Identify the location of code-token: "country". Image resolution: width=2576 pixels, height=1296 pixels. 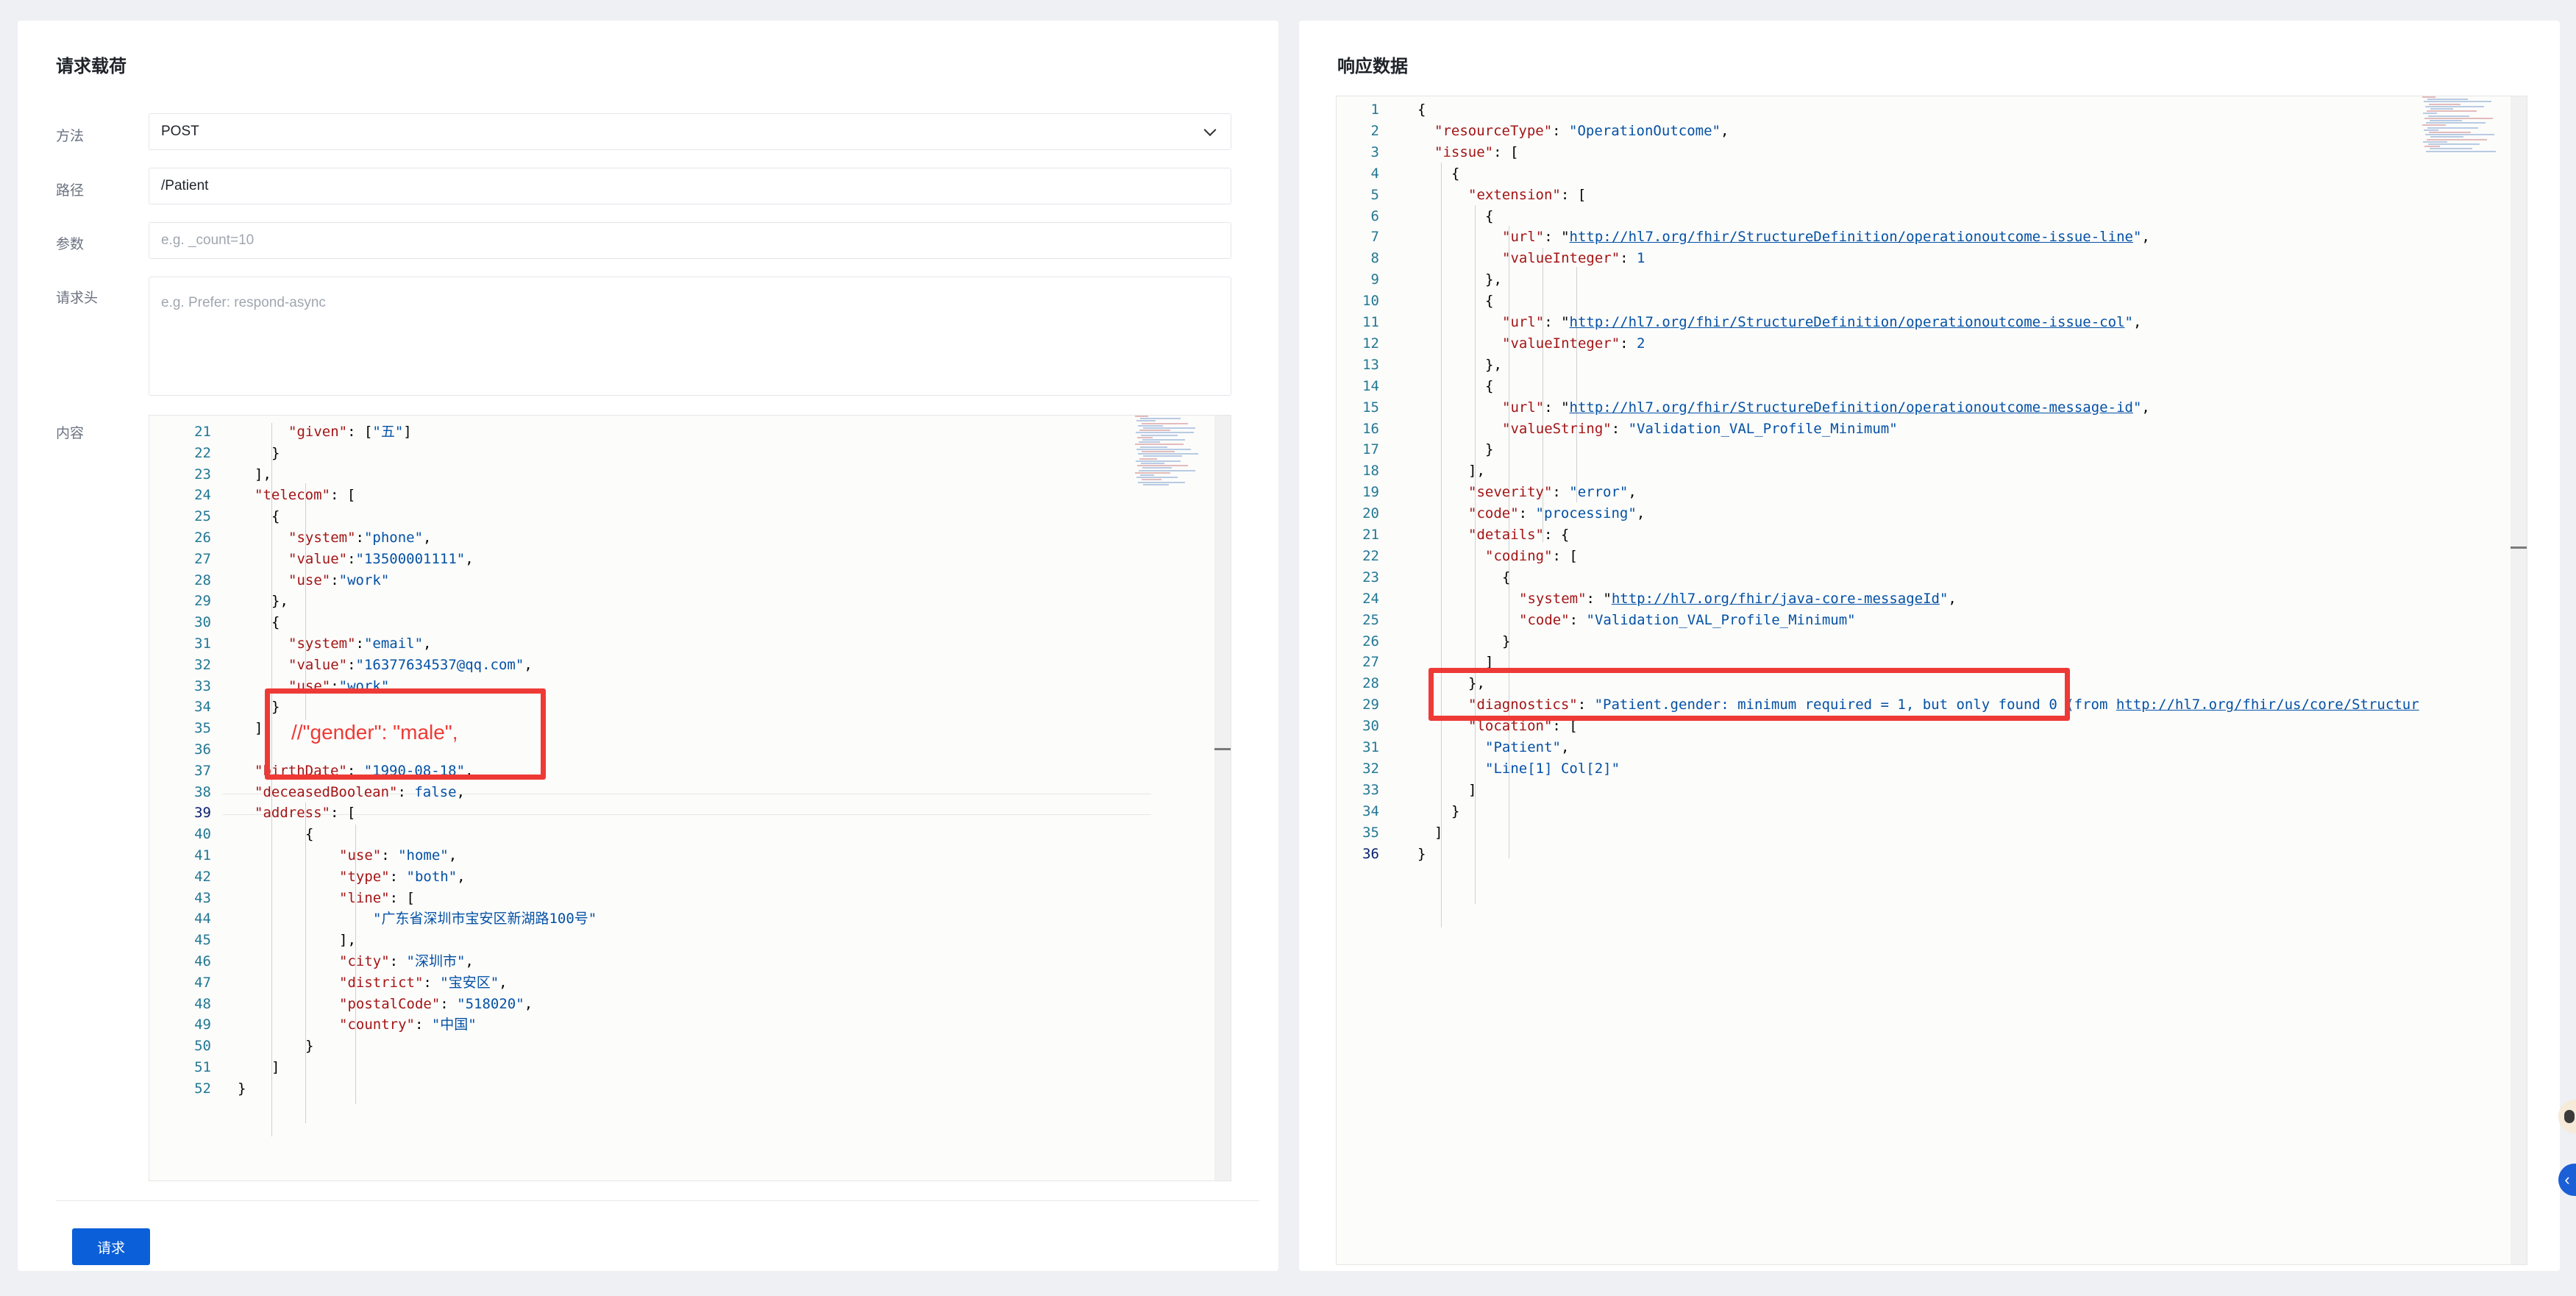
(377, 1024).